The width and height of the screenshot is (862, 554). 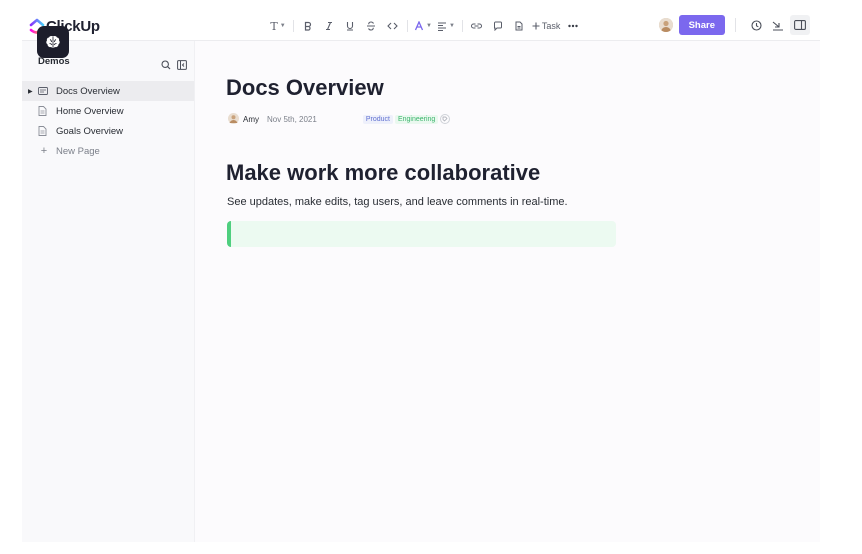 What do you see at coordinates (233, 119) in the screenshot?
I see `author-avatar` at bounding box center [233, 119].